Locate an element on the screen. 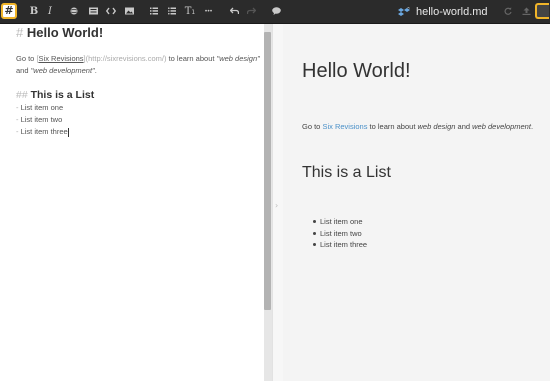  emphasis-text: "web design" is located at coordinates (238, 58).